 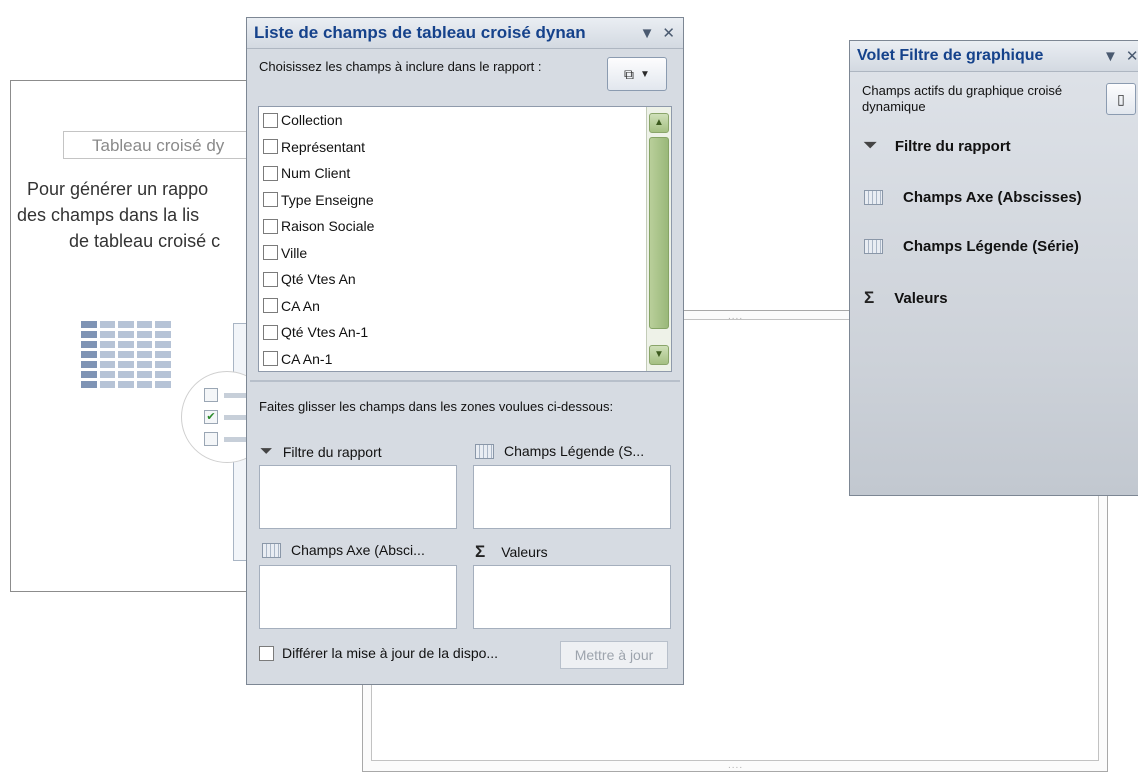 I want to click on field-list-title: Liste de champs de tableau croisé dynan, so click(x=420, y=32).